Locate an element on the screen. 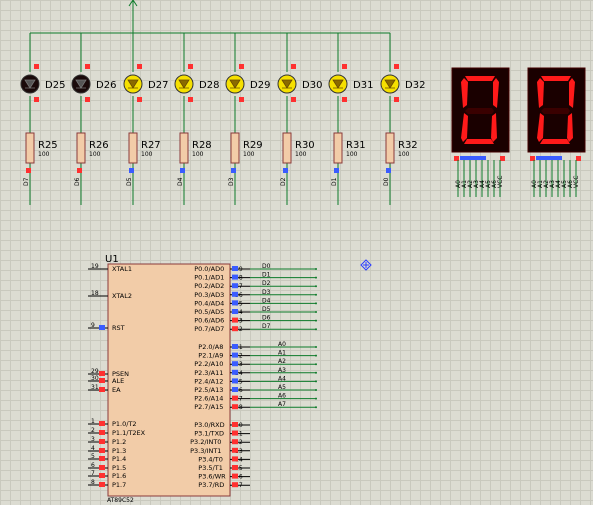 The width and height of the screenshot is (593, 505). power-terminal-icon is located at coordinates (133, 4).